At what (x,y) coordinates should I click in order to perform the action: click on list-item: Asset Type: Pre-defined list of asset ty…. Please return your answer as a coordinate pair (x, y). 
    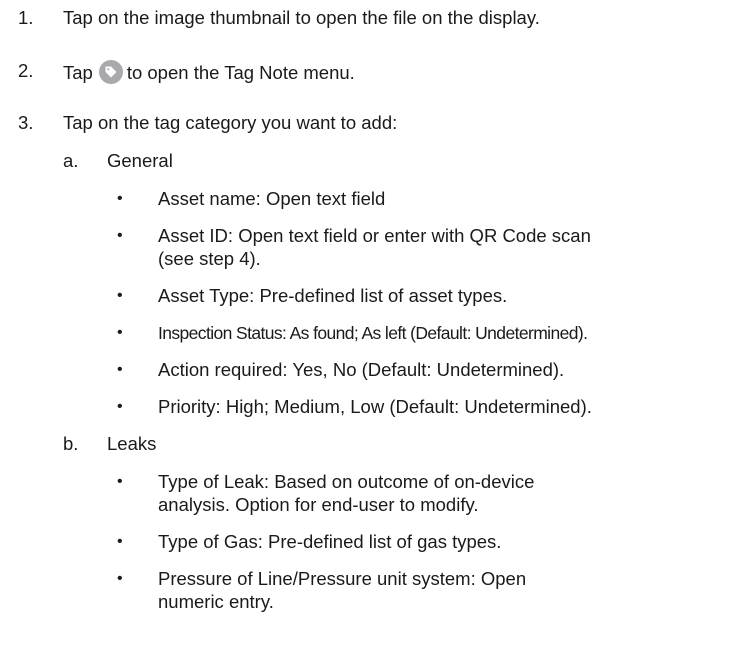
    Looking at the image, I should click on (333, 295).